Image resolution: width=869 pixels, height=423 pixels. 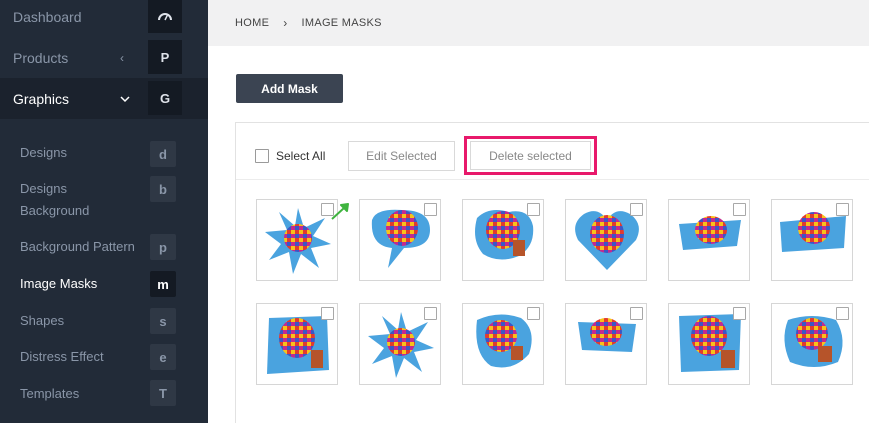 I want to click on sidebar-item-label: Designs Background, so click(x=55, y=199).